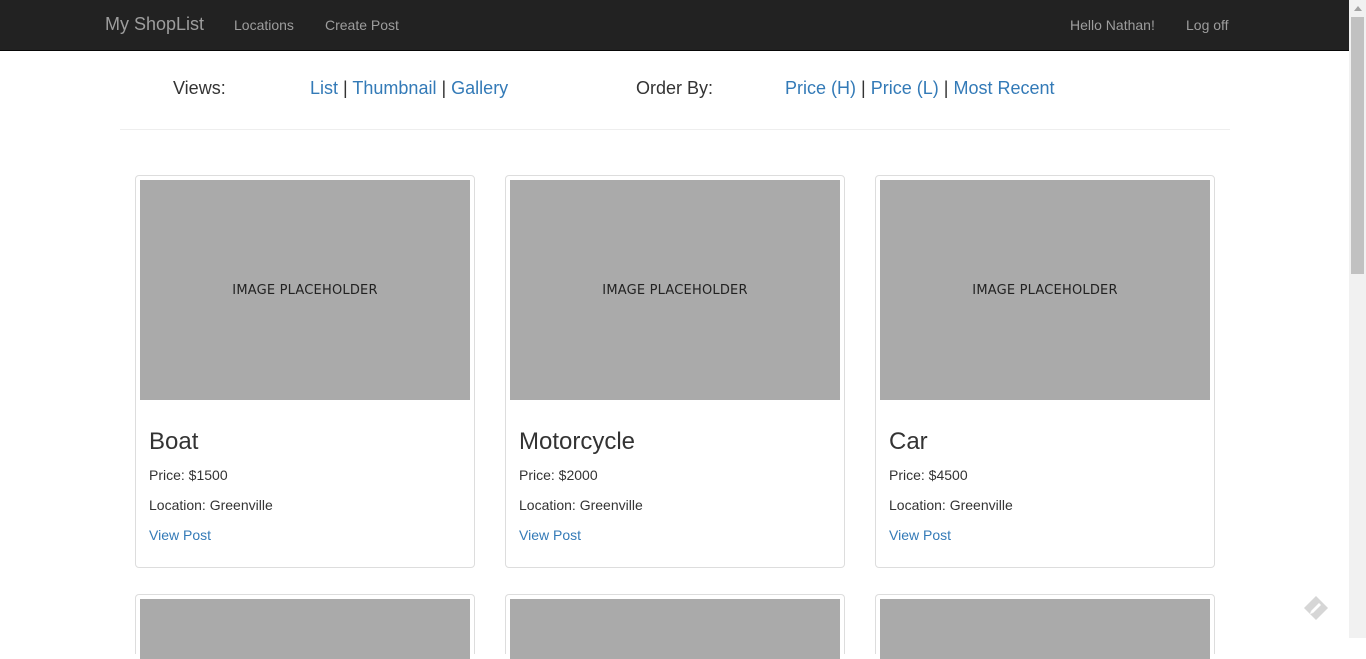 Image resolution: width=1366 pixels, height=659 pixels. Describe the element at coordinates (928, 475) in the screenshot. I see `listing-price: Price: $4500` at that location.